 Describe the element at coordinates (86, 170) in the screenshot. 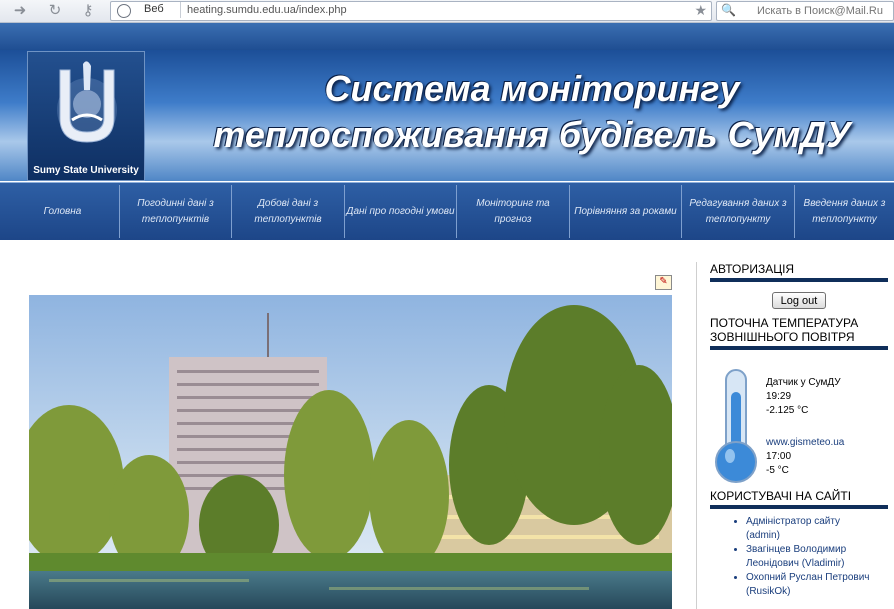

I see `logo-text: Sumy State University` at that location.